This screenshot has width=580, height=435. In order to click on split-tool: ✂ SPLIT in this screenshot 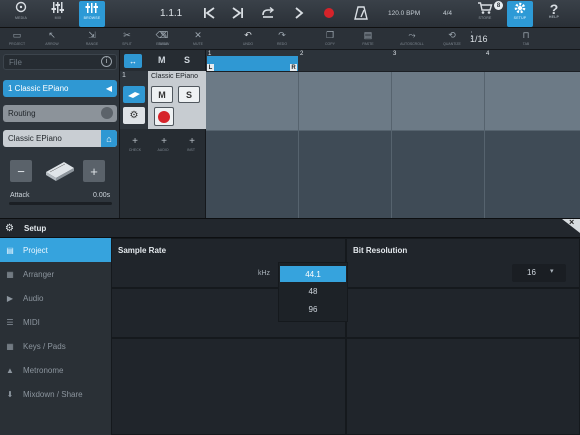, I will do `click(127, 39)`.